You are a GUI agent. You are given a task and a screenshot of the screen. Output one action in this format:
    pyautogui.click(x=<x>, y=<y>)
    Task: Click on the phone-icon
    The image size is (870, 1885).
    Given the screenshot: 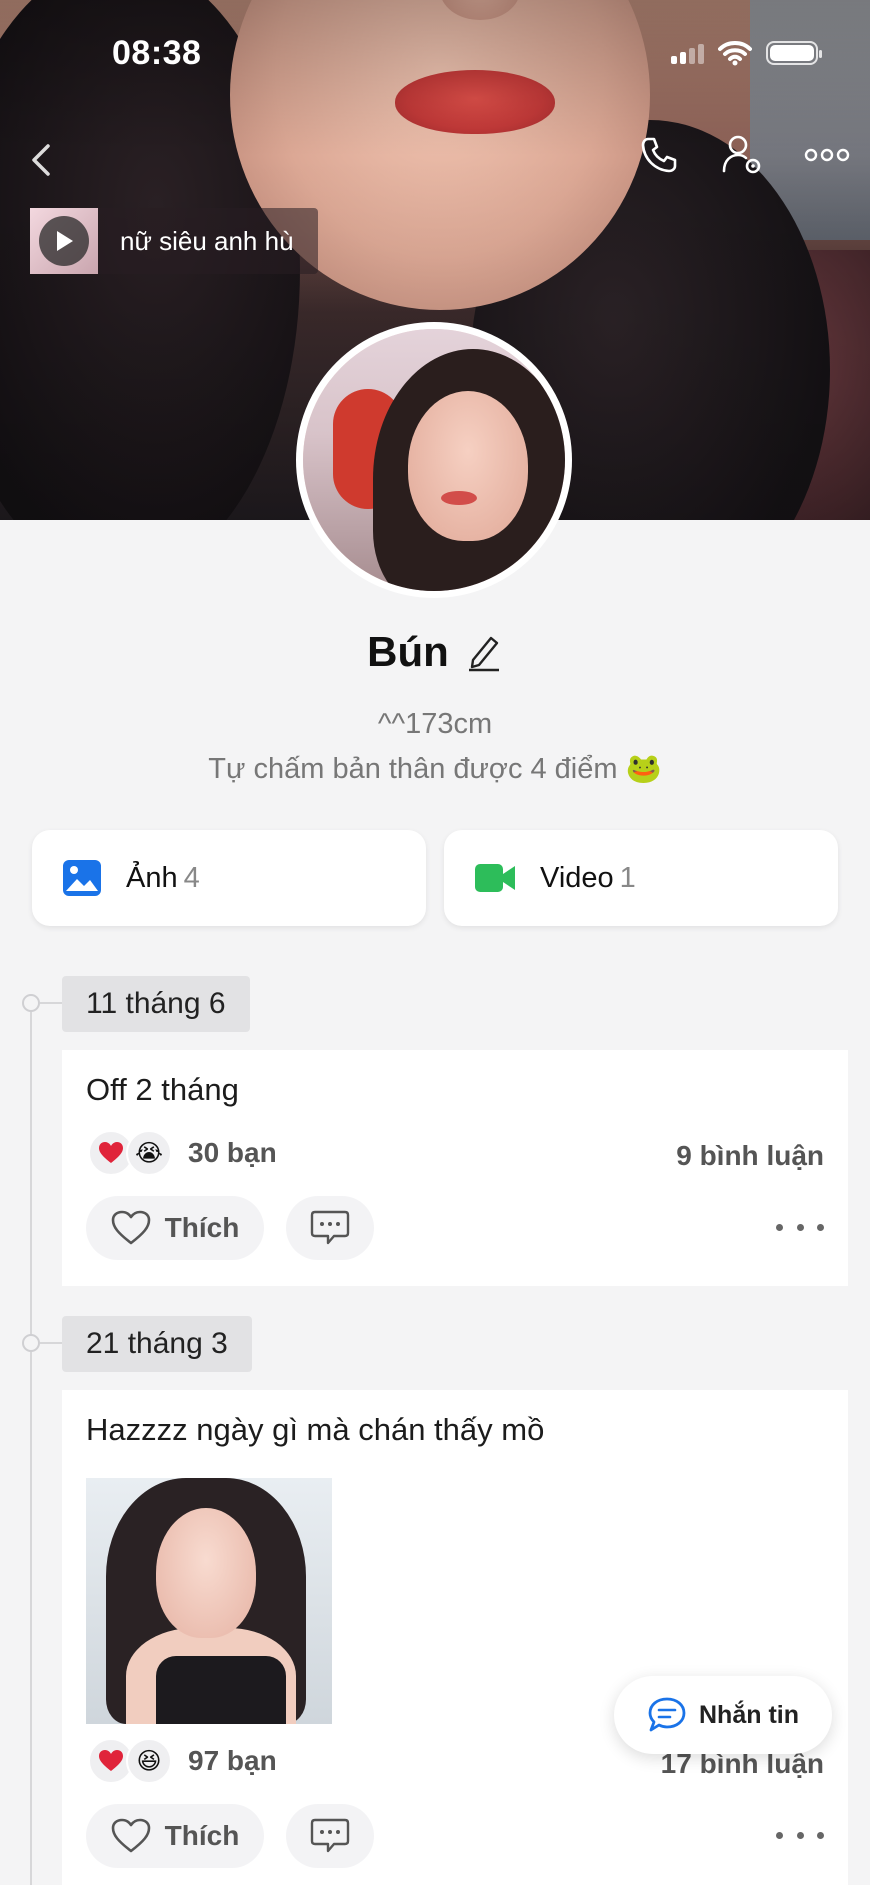 What is the action you would take?
    pyautogui.click(x=659, y=155)
    